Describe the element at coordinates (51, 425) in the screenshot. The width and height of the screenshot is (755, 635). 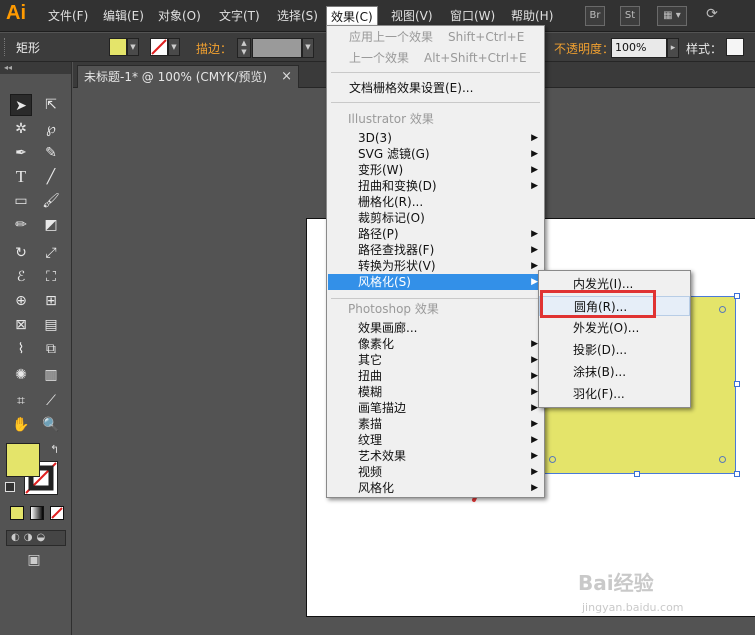
I see `zoom-tool-icon: 🔍` at that location.